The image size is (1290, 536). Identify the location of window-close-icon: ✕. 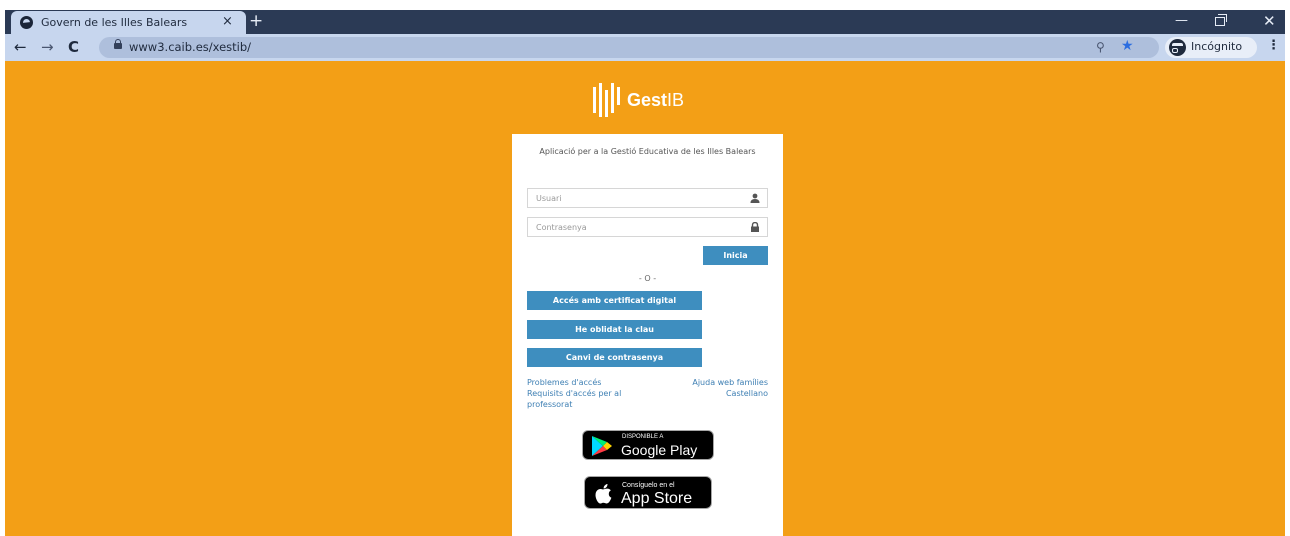
(1269, 21).